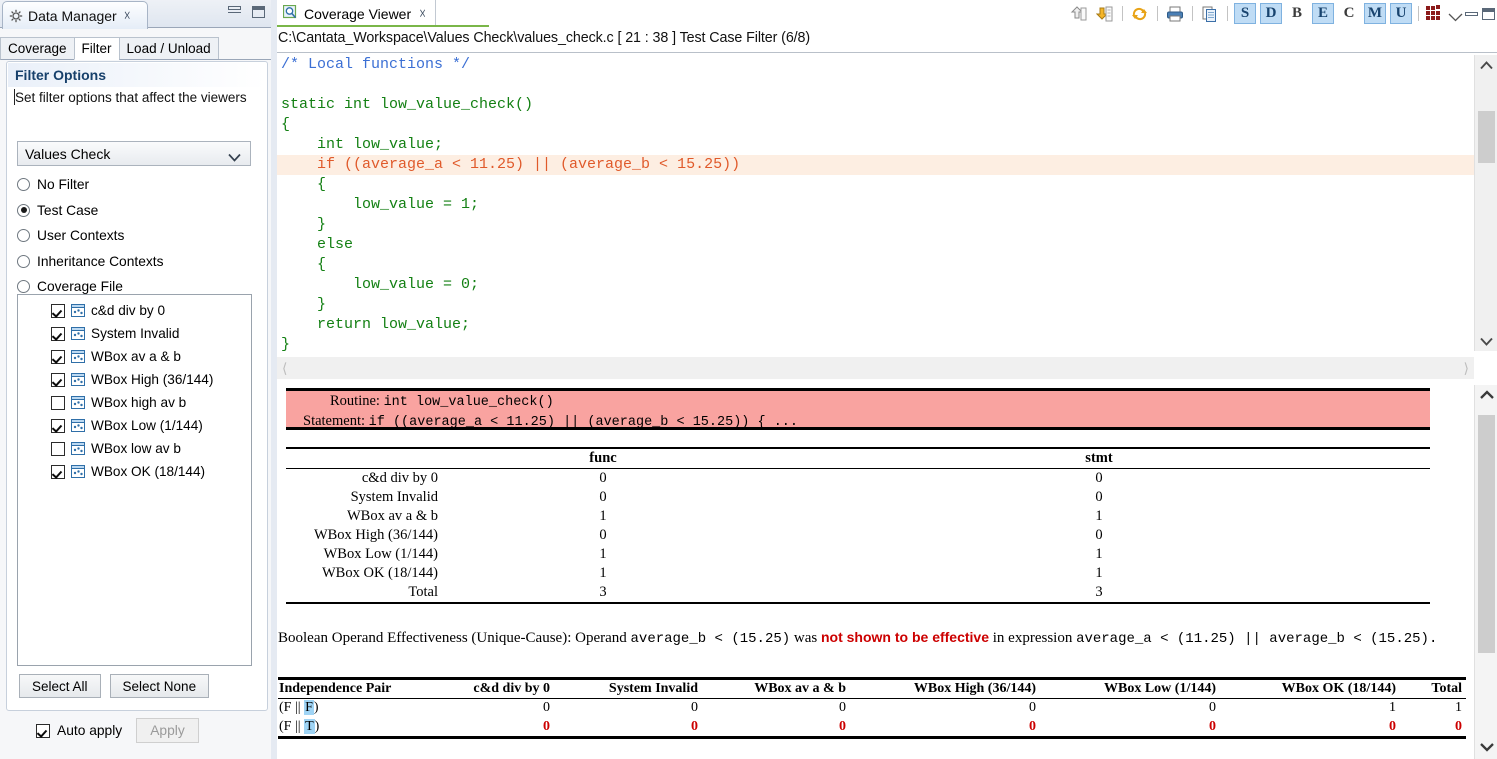 The width and height of the screenshot is (1497, 759). What do you see at coordinates (317, 726) in the screenshot?
I see `pair-suffix: )` at bounding box center [317, 726].